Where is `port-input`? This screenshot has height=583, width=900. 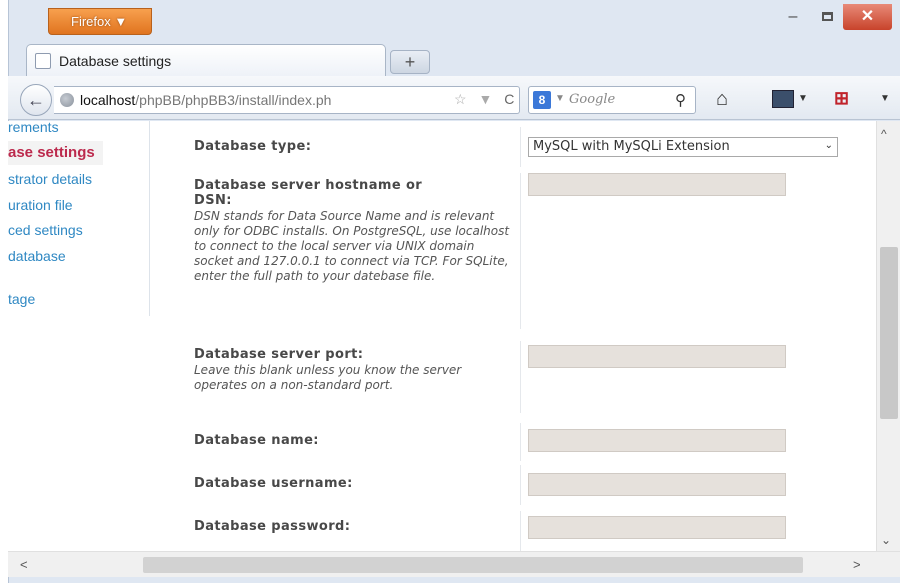 port-input is located at coordinates (657, 356).